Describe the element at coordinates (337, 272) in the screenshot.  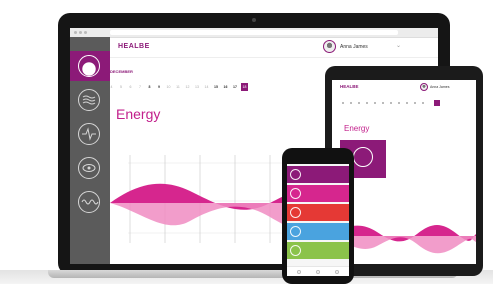
I see `nav-settings-icon` at that location.